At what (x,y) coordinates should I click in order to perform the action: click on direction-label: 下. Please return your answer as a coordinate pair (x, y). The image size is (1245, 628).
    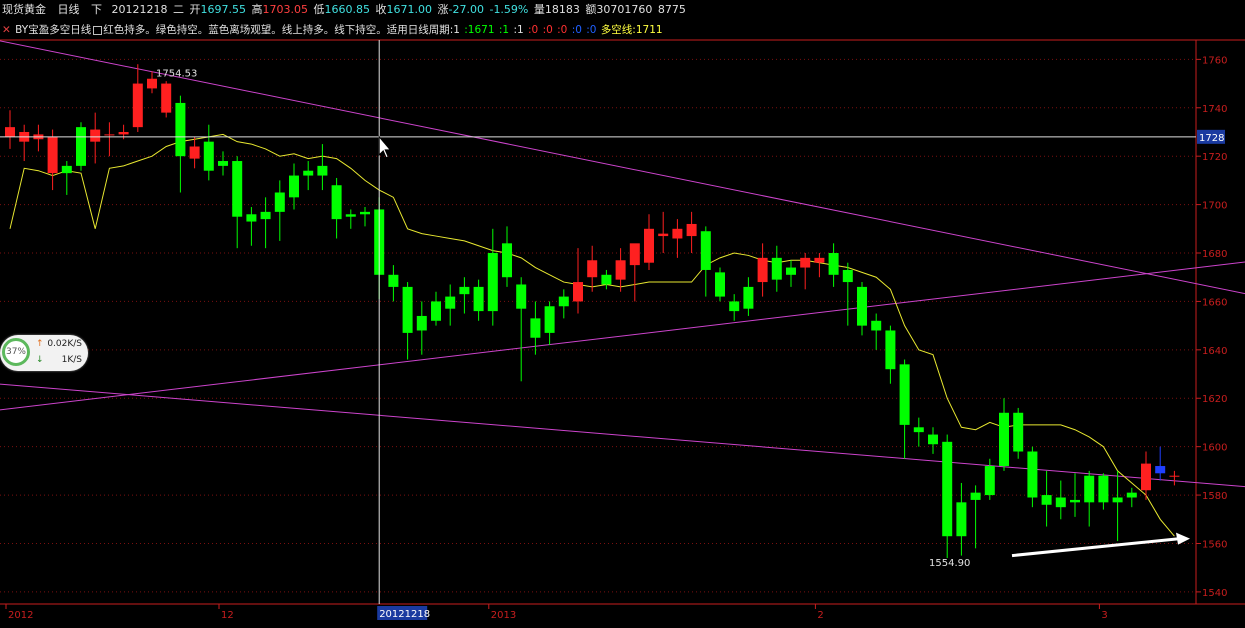
    Looking at the image, I should click on (96, 9).